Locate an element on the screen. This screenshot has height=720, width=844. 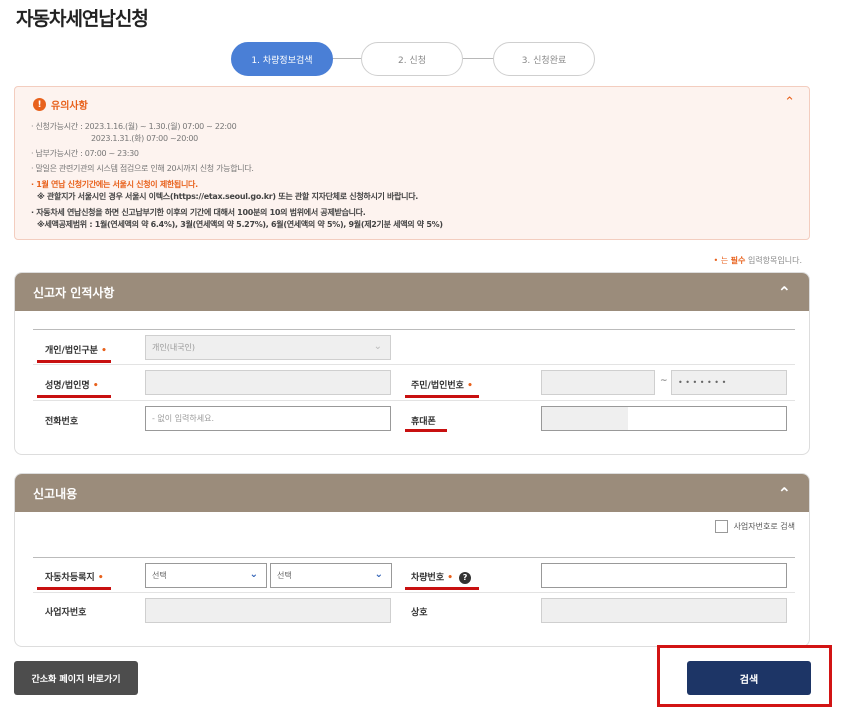
person-type-value: 개인(내국인) is located at coordinates (174, 347).